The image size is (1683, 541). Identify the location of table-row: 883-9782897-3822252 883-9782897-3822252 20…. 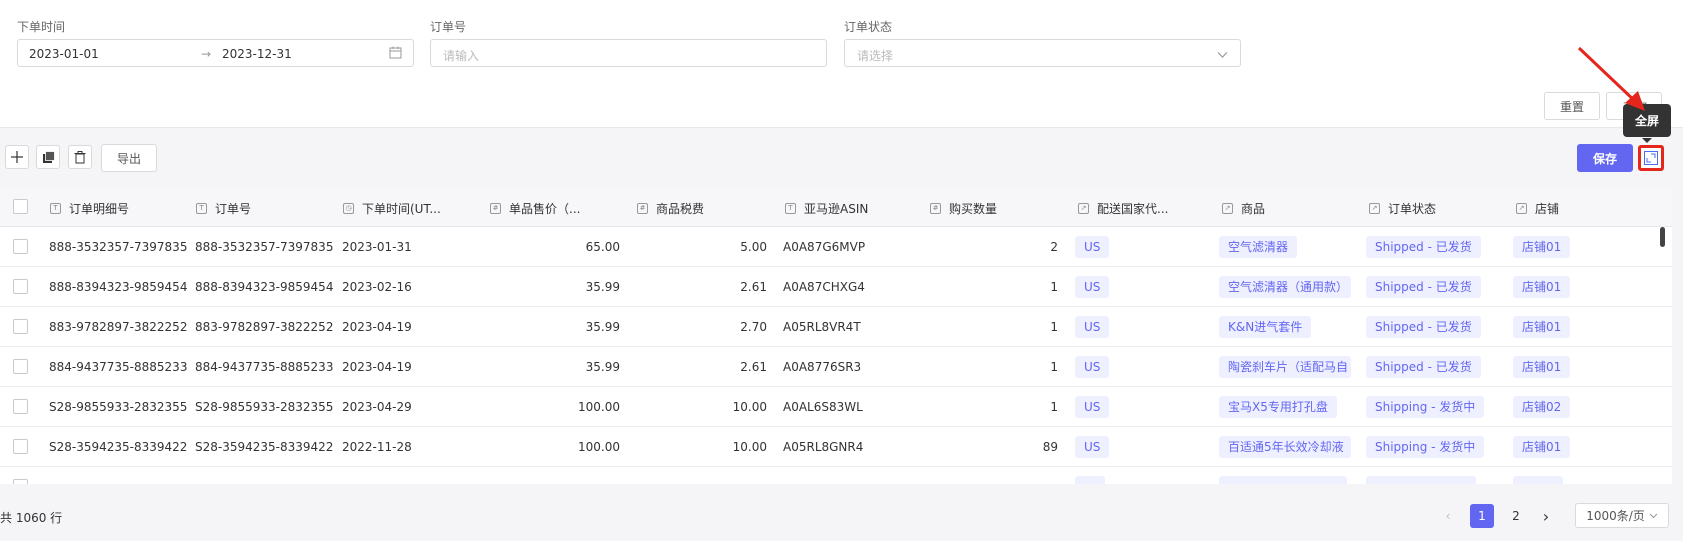
(836, 327).